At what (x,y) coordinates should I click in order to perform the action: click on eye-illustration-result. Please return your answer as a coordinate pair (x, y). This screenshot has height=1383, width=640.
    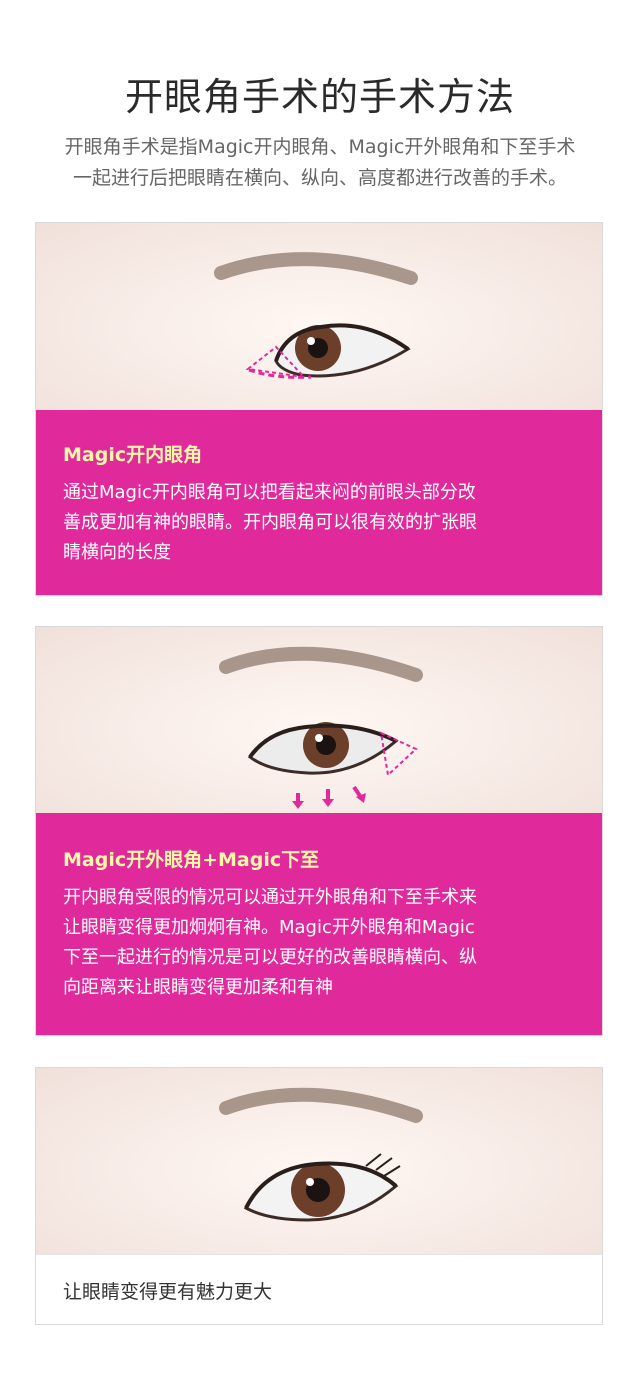
    Looking at the image, I should click on (319, 1161).